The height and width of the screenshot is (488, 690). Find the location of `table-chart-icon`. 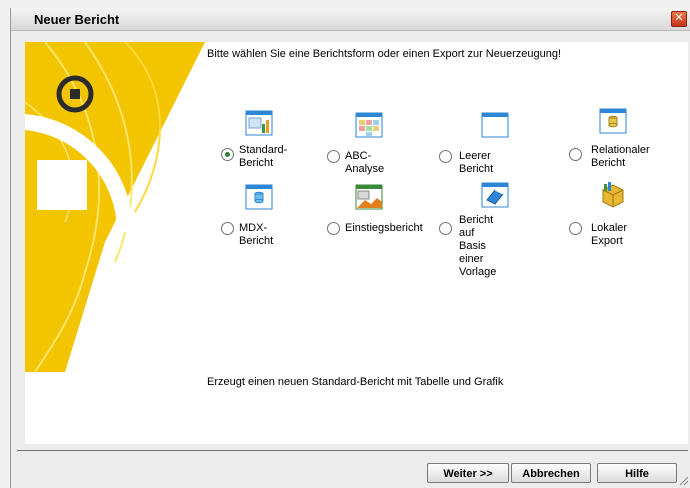

table-chart-icon is located at coordinates (259, 123).